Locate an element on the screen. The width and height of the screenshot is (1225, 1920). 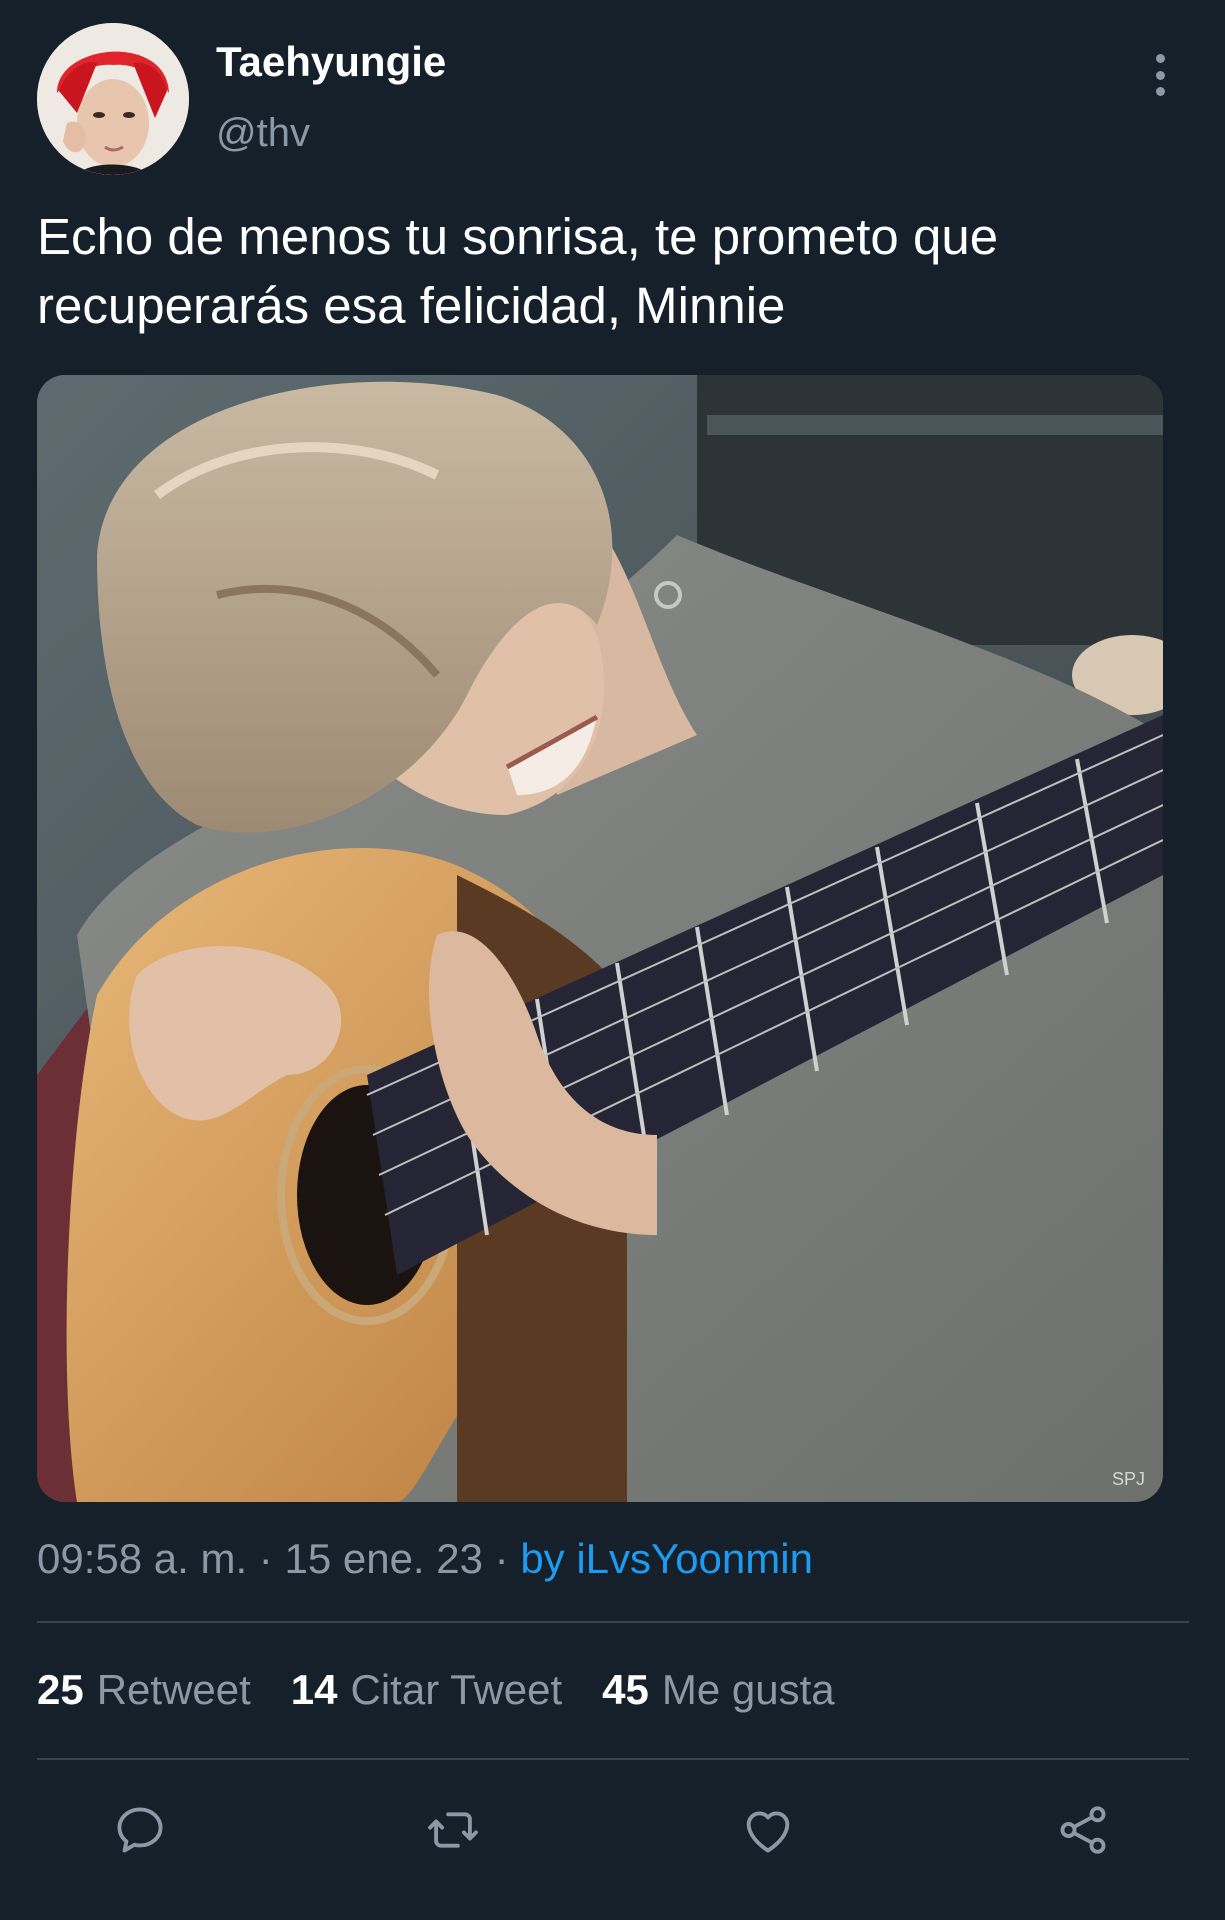
retweet-stat: 25 Retweet is located at coordinates (144, 1690).